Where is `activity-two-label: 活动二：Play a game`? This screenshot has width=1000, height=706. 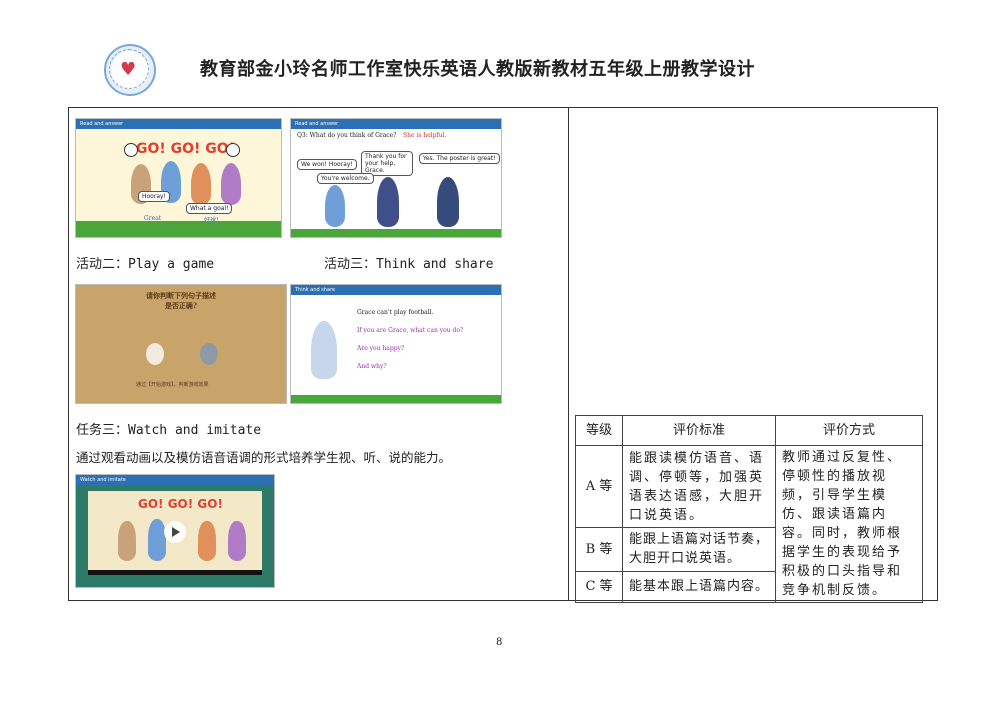
activity-two-label: 活动二：Play a game is located at coordinates (145, 264).